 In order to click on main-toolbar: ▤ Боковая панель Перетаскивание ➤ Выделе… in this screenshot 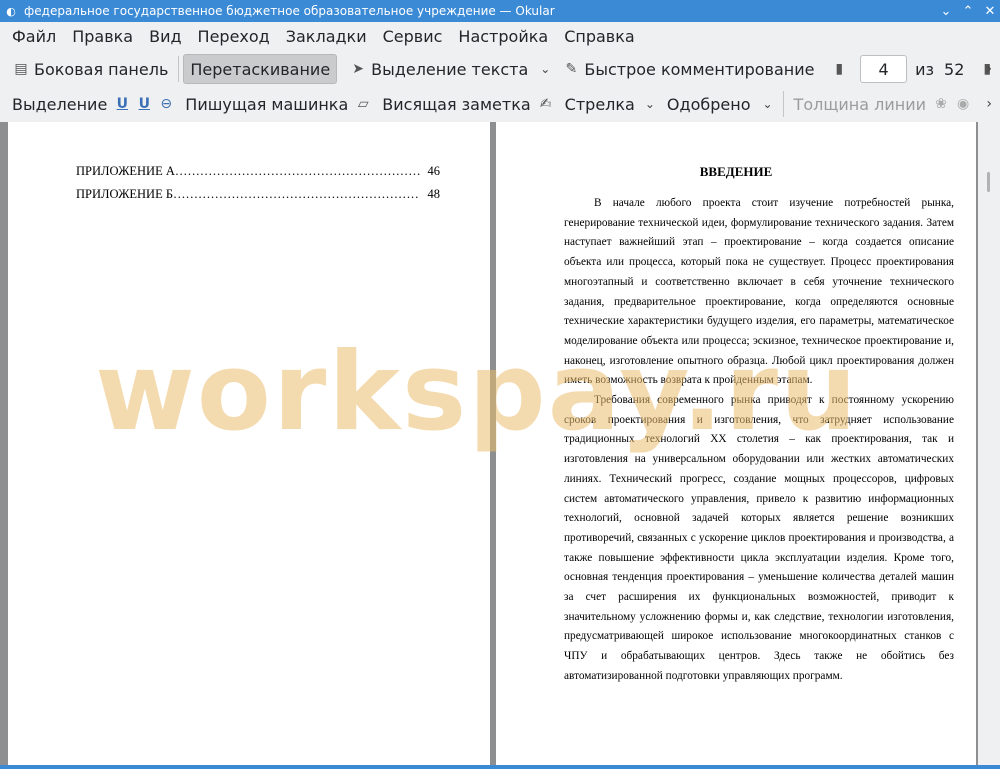, I will do `click(500, 69)`.